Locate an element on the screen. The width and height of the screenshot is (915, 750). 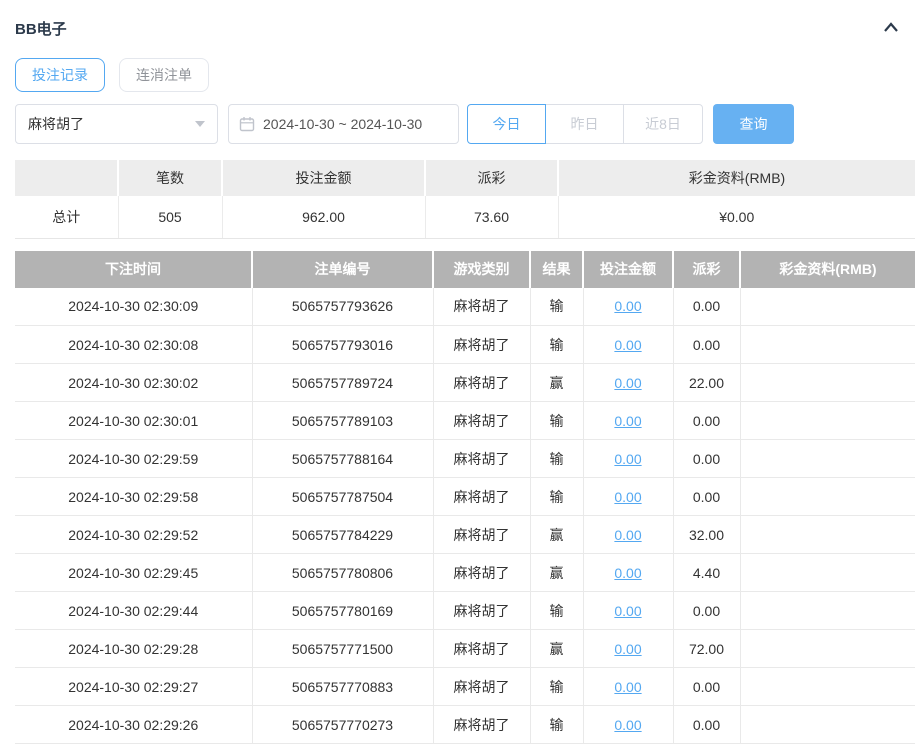
order-number-cell: 5065757793626 is located at coordinates (343, 306).